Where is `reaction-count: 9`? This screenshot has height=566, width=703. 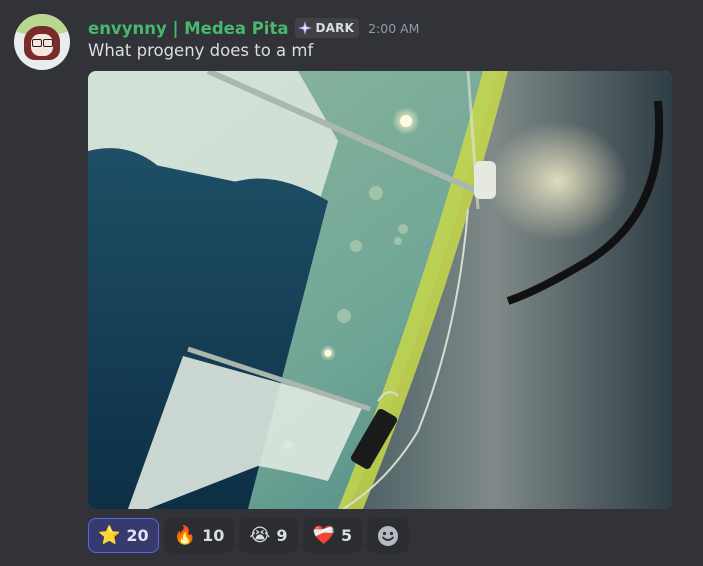
reaction-count: 9 is located at coordinates (282, 535).